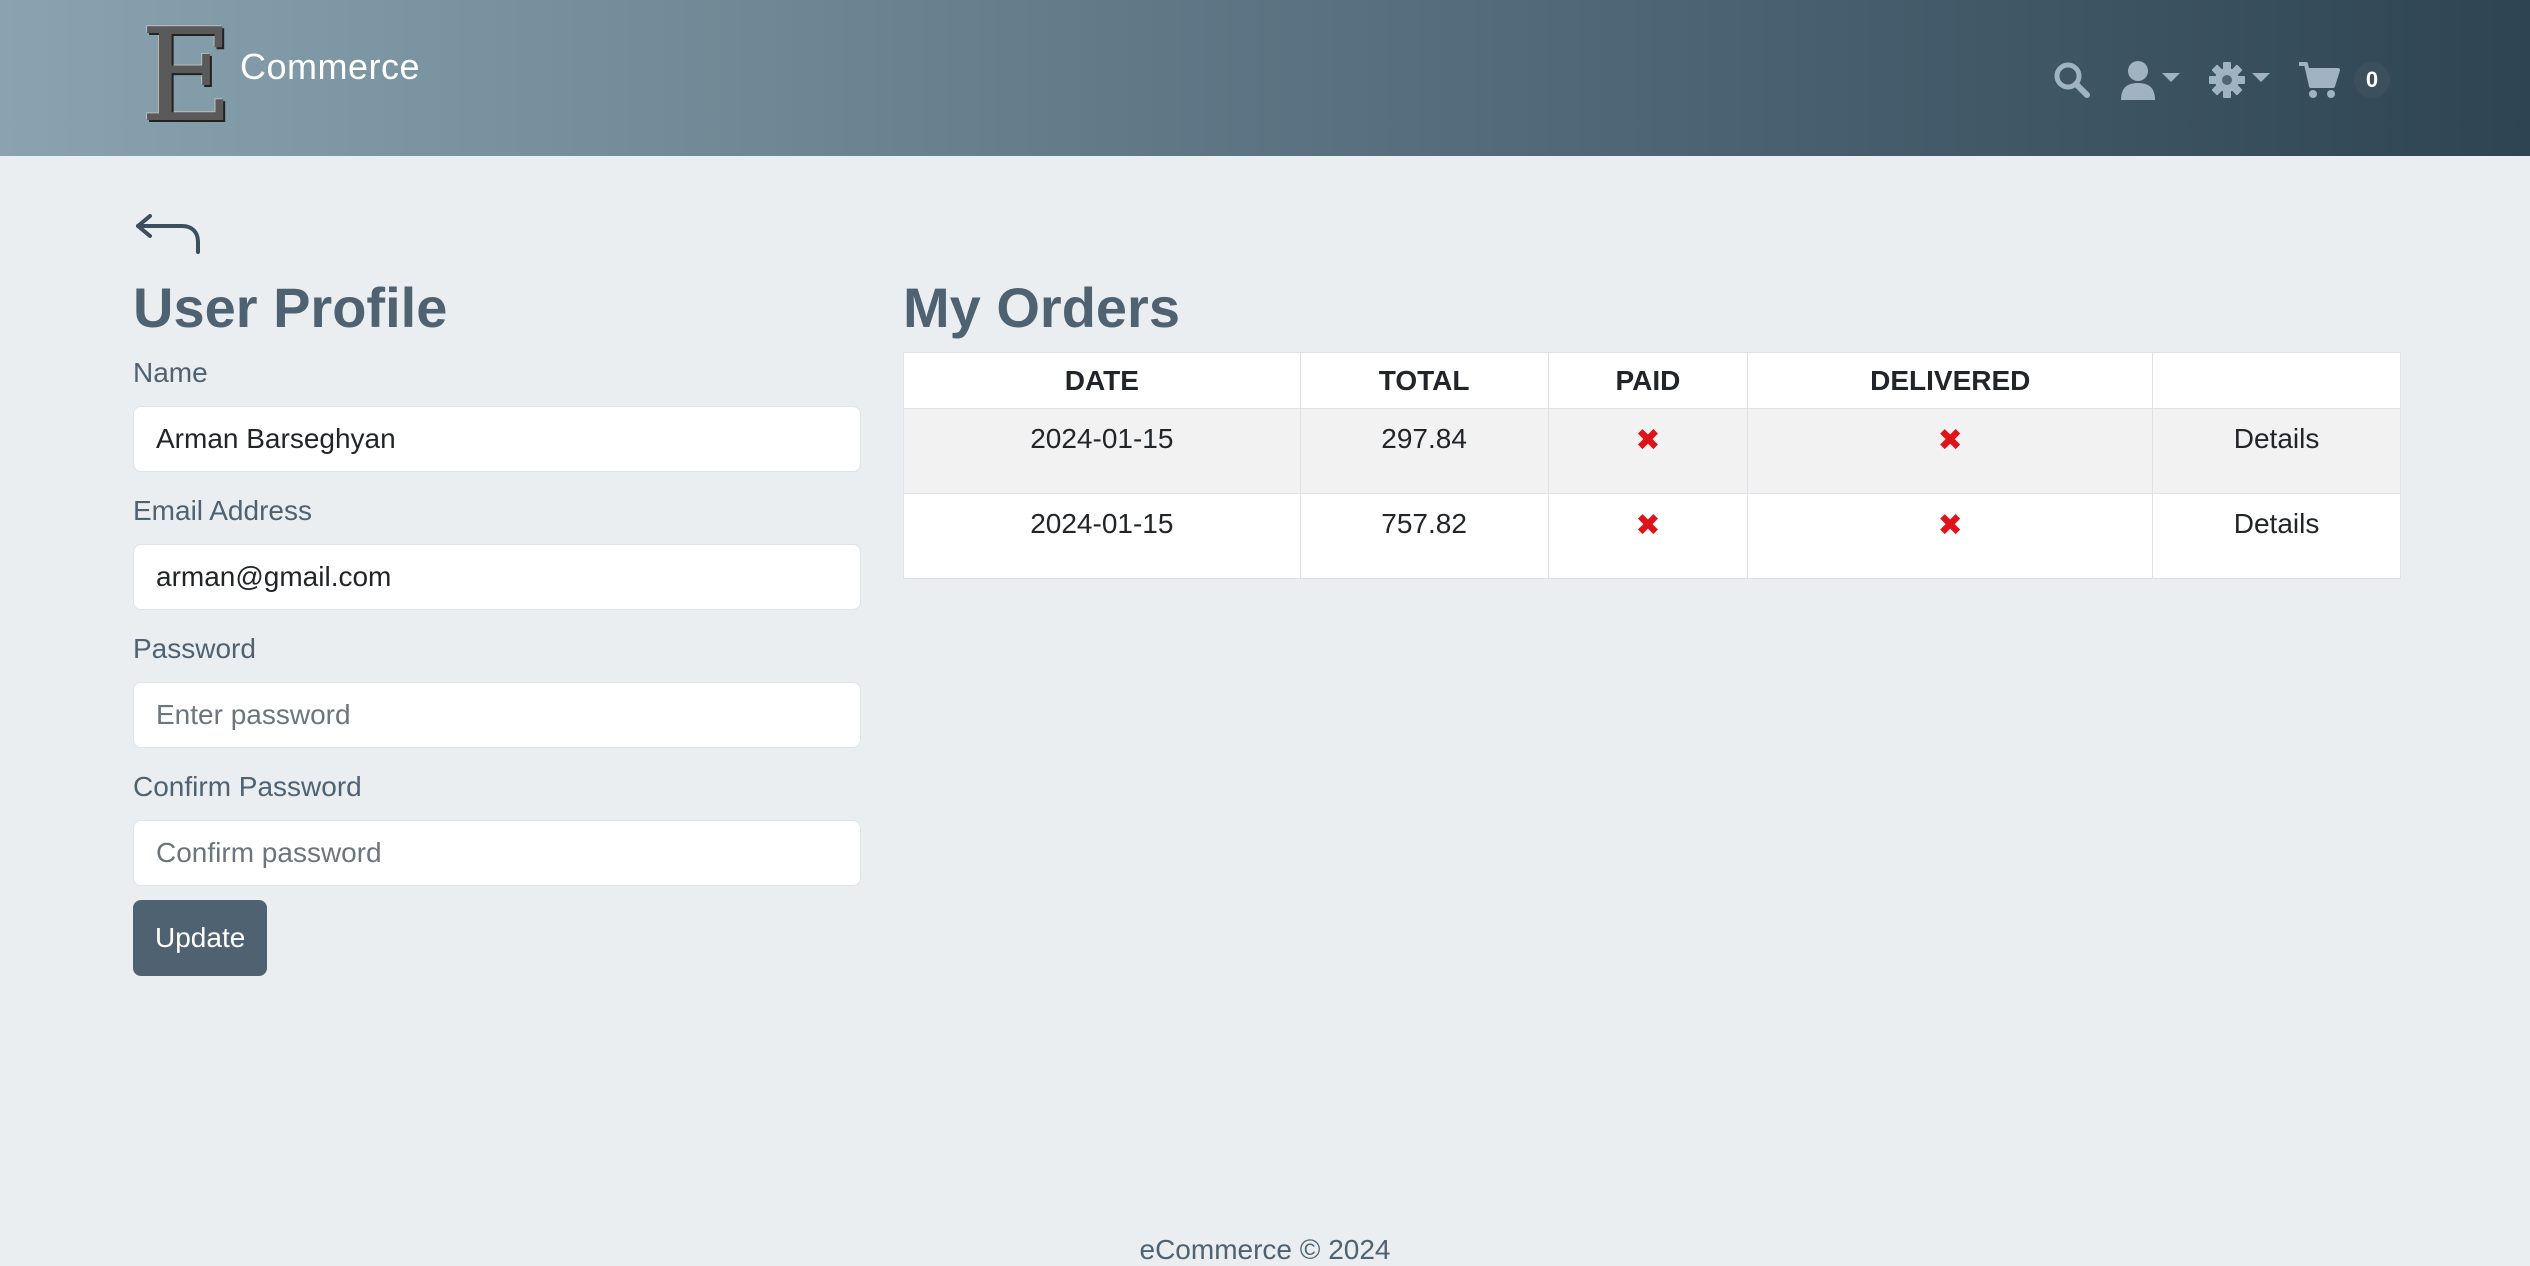 Image resolution: width=2530 pixels, height=1266 pixels. I want to click on column-header-total: TOTAL, so click(1424, 380).